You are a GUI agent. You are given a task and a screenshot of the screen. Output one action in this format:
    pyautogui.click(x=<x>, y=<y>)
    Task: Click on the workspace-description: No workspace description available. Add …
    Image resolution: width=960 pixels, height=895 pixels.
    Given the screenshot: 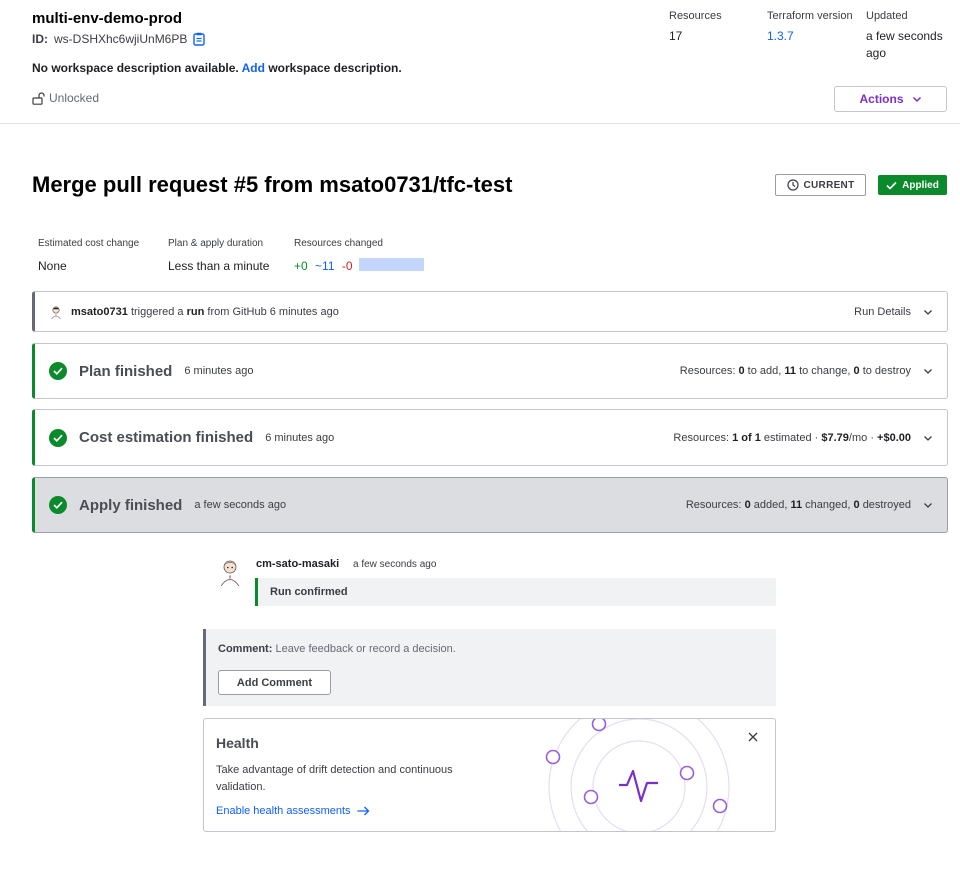 What is the action you would take?
    pyautogui.click(x=217, y=68)
    